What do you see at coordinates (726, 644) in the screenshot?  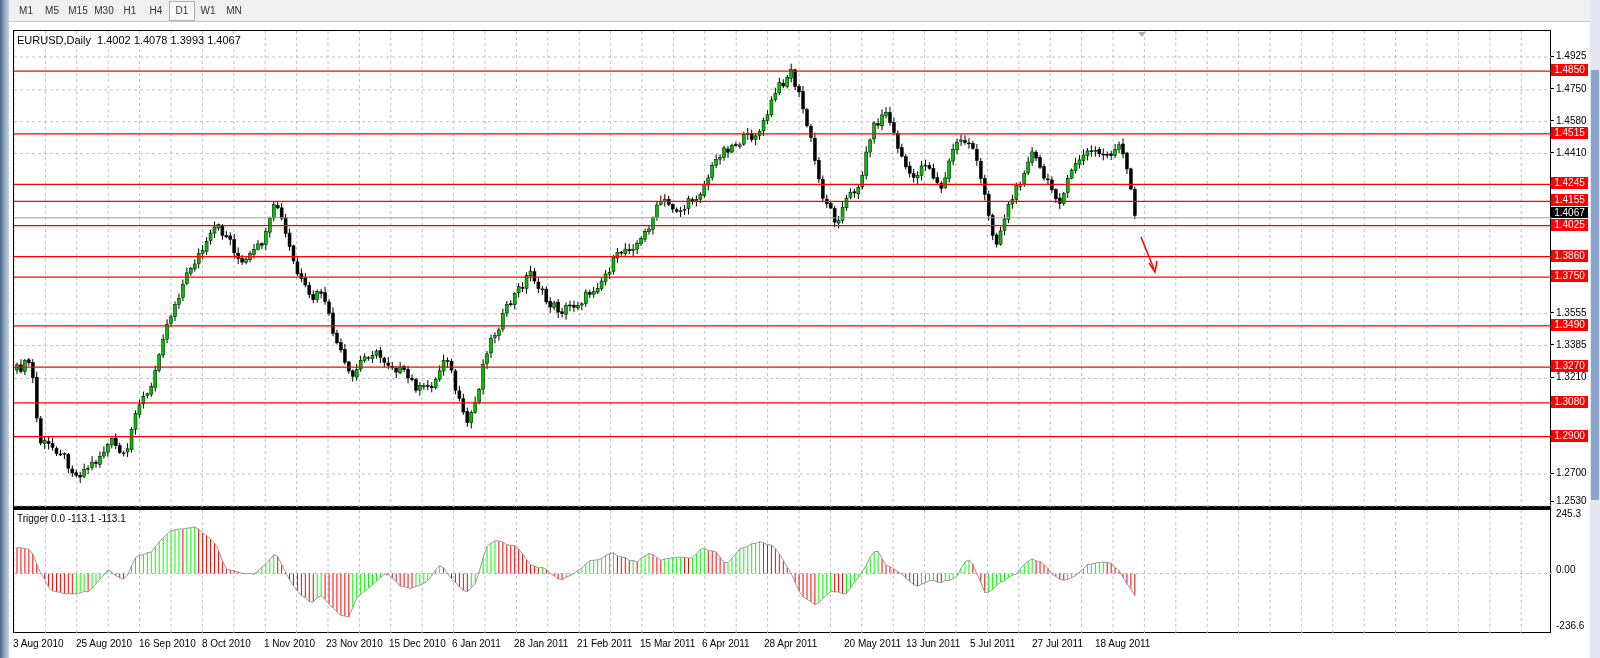 I see `date-label: 6 Apr 2011` at bounding box center [726, 644].